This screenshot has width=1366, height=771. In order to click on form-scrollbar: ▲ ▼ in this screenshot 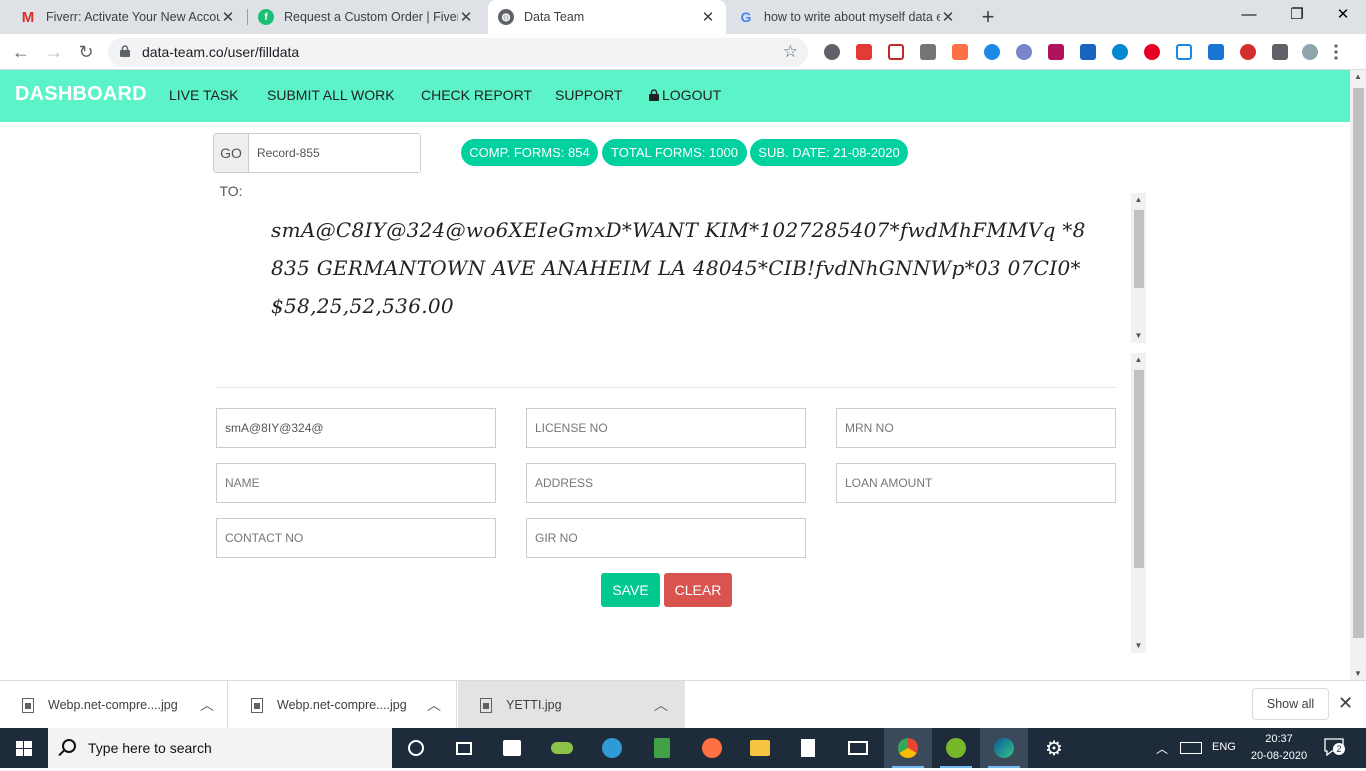, I will do `click(1138, 503)`.